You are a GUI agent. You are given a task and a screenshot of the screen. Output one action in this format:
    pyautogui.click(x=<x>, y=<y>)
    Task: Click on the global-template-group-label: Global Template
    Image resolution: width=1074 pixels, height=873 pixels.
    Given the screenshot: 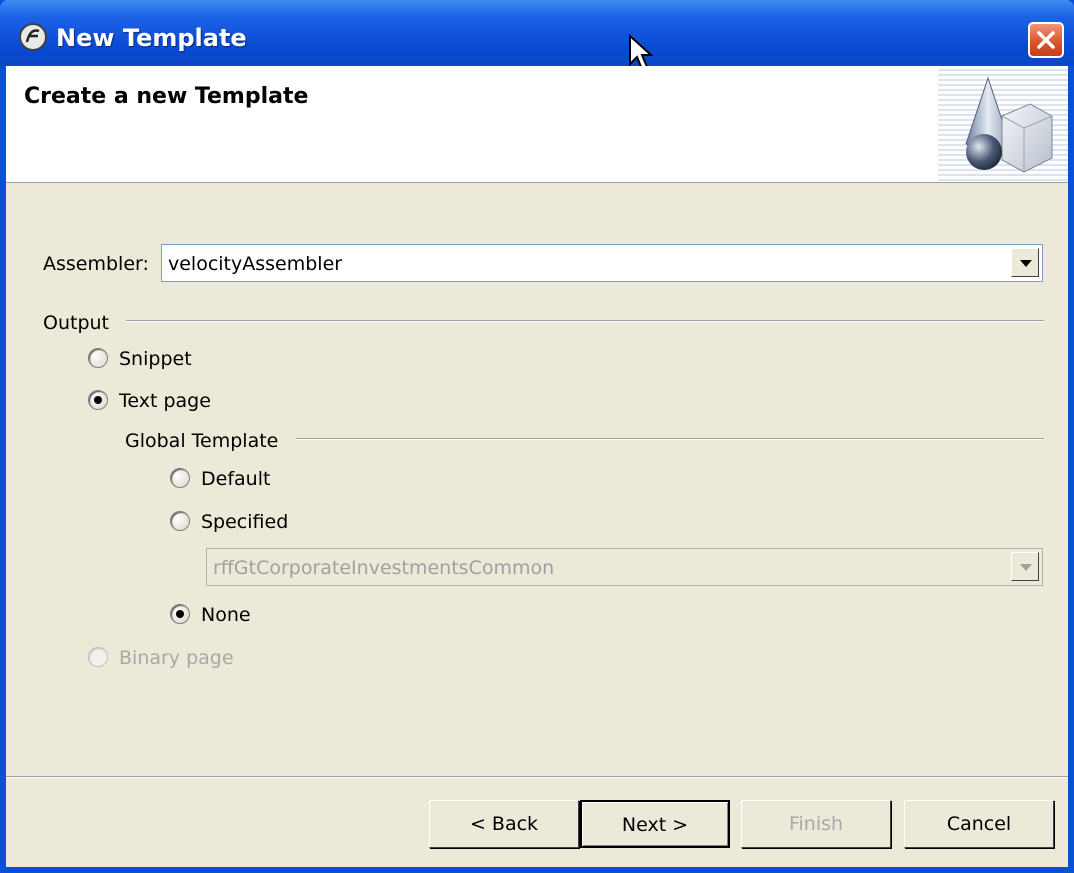 What is the action you would take?
    pyautogui.click(x=202, y=441)
    